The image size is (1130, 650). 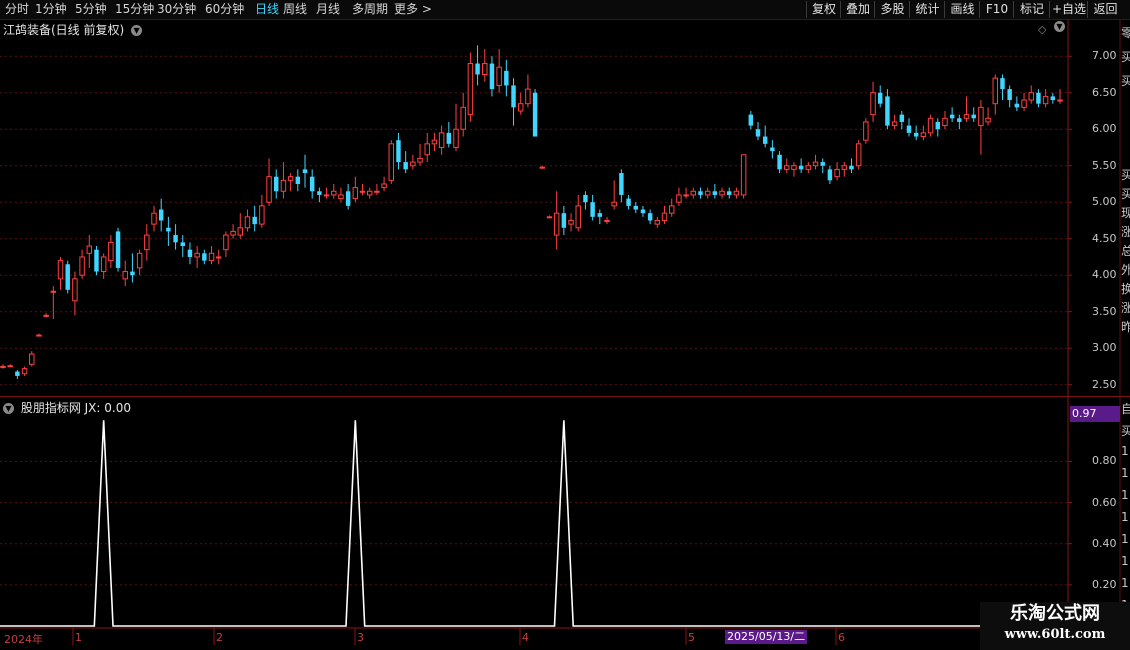 What do you see at coordinates (1042, 29) in the screenshot?
I see `diamond-icon: ◇` at bounding box center [1042, 29].